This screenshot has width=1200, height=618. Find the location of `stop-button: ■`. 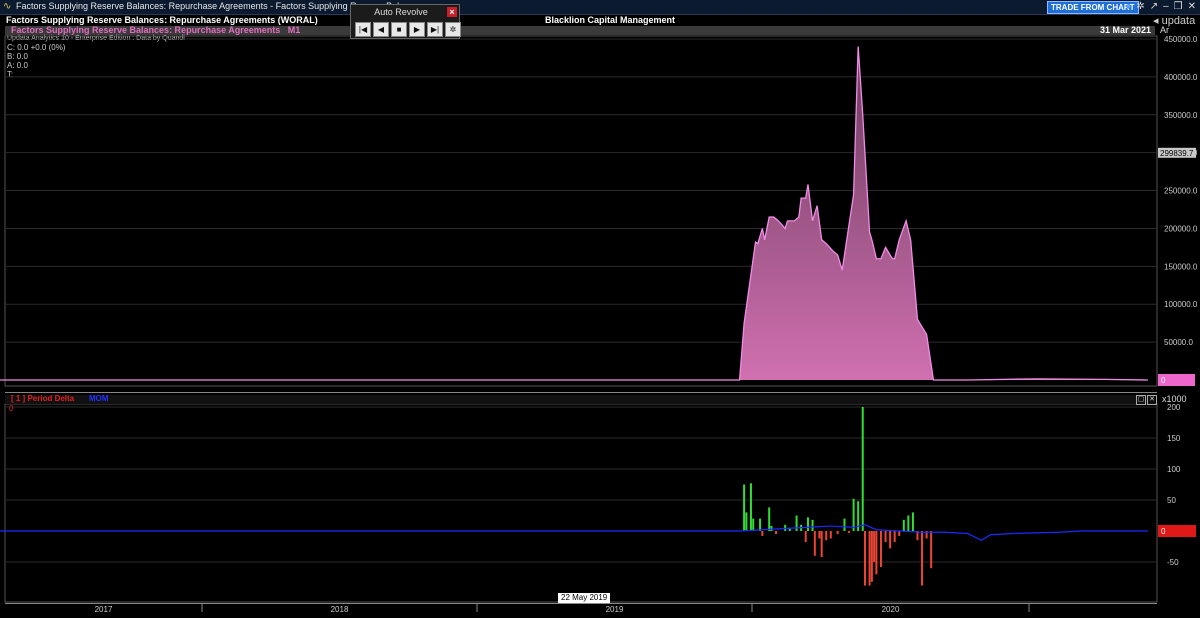

stop-button: ■ is located at coordinates (399, 29).